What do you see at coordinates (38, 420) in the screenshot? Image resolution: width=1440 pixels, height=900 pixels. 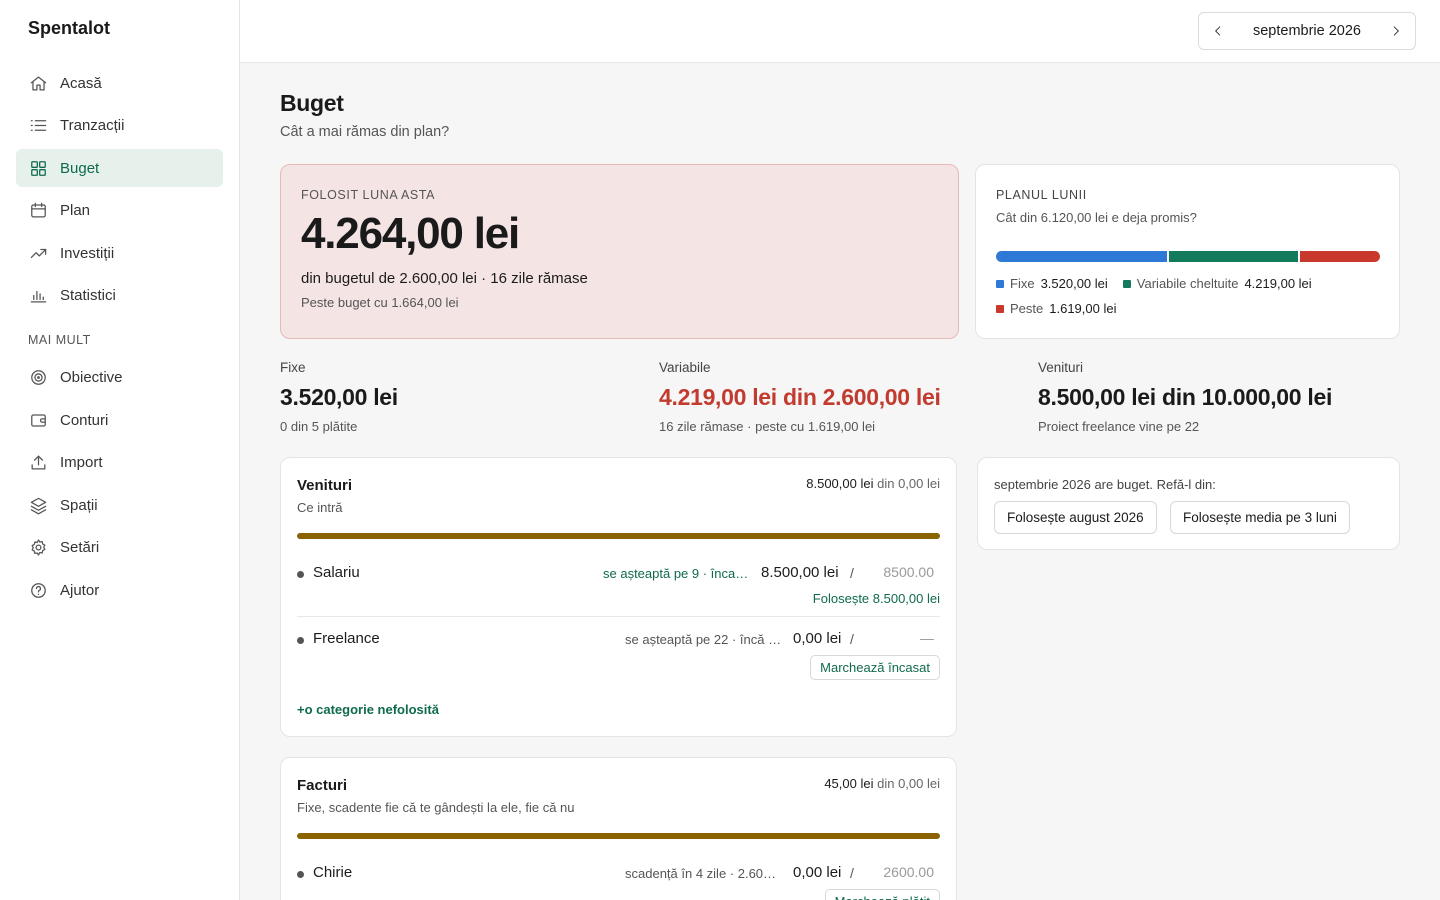 I see `wallet-icon` at bounding box center [38, 420].